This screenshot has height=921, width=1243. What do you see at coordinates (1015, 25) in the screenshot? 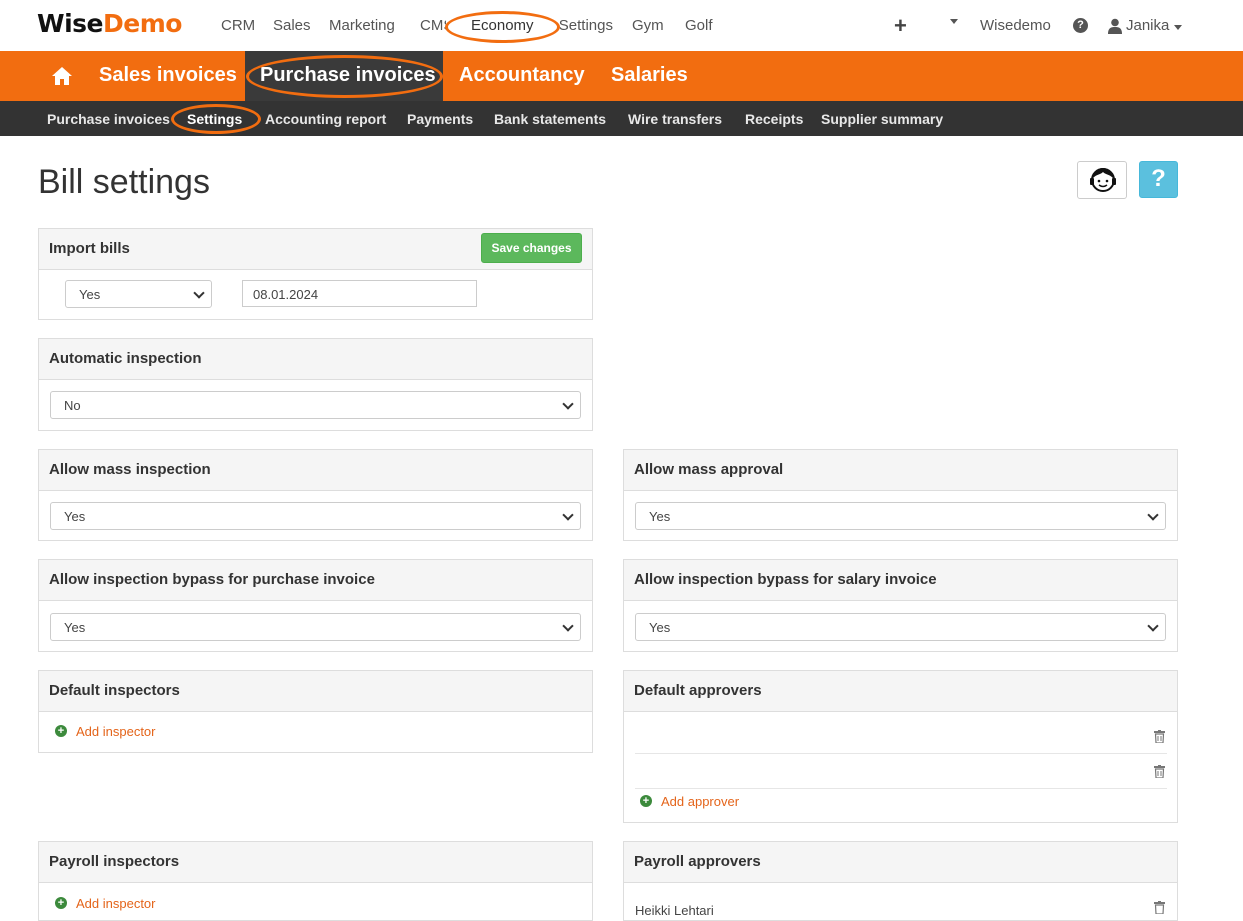
I see `company-name: Wisedemo` at bounding box center [1015, 25].